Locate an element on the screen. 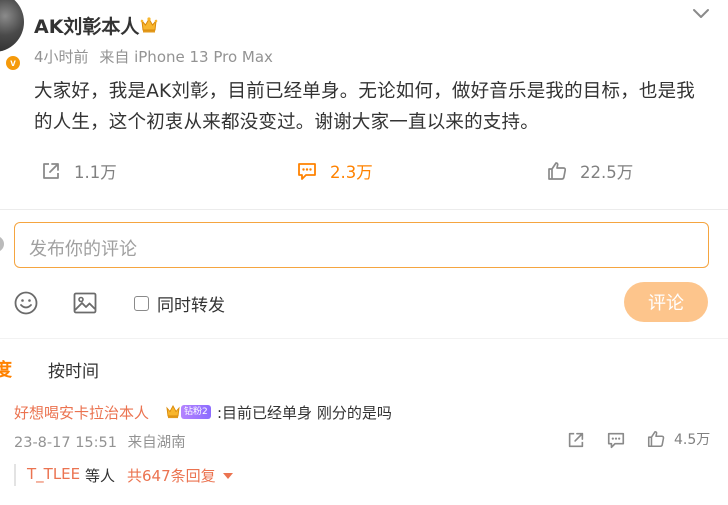 The width and height of the screenshot is (728, 505). expand-replies-link: 共647条回复 is located at coordinates (180, 475).